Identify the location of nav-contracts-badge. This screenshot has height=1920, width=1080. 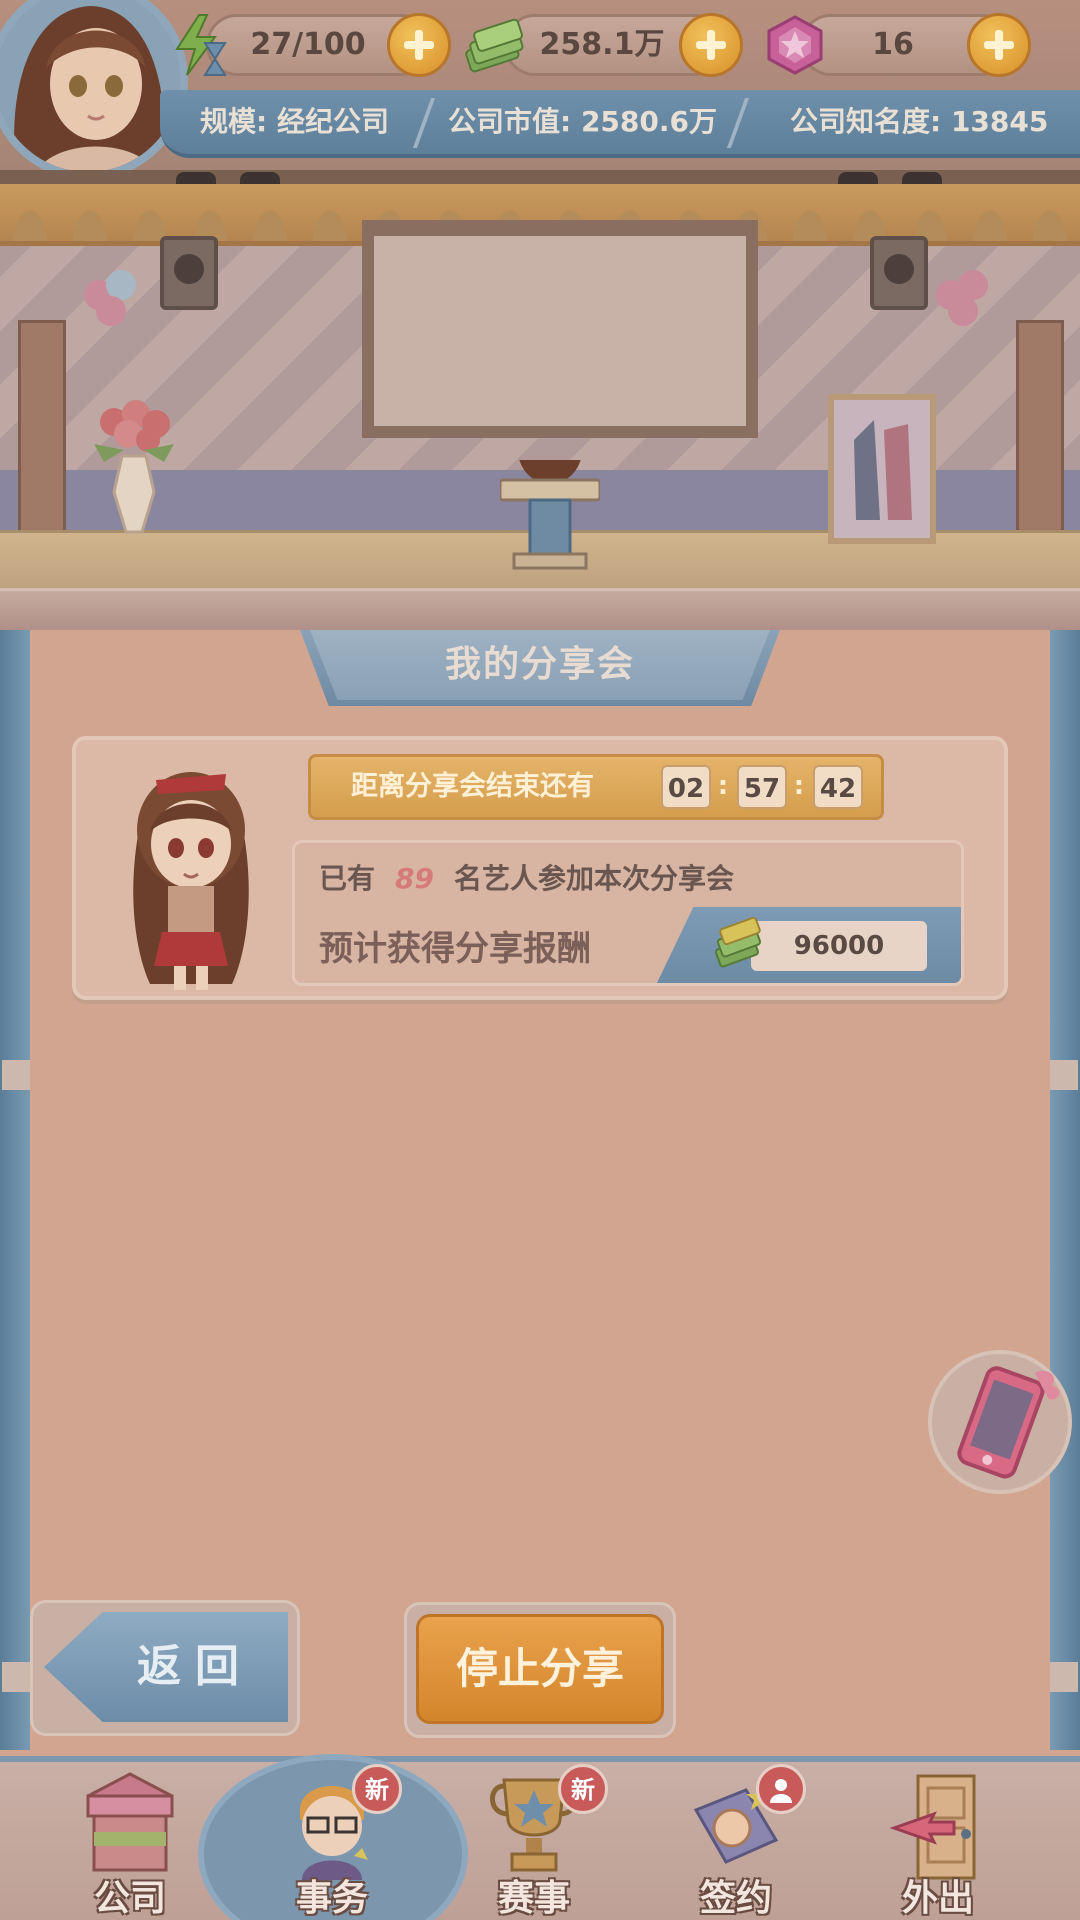
(781, 1789).